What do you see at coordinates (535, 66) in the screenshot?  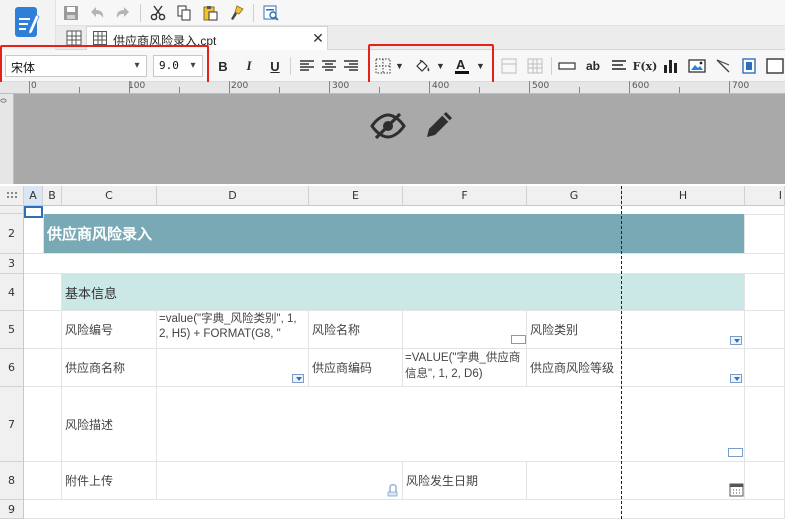 I see `split-cells-icon` at bounding box center [535, 66].